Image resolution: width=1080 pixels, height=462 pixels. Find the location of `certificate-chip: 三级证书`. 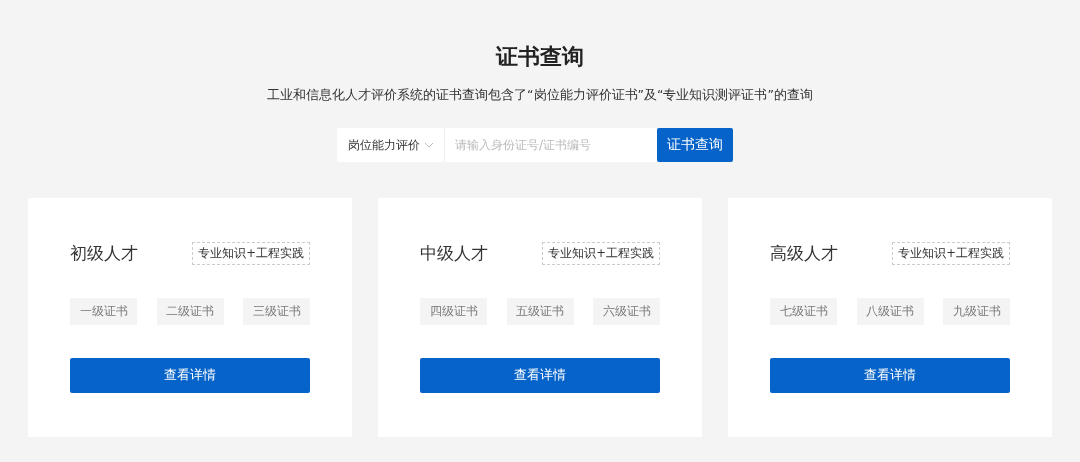

certificate-chip: 三级证书 is located at coordinates (276, 311).